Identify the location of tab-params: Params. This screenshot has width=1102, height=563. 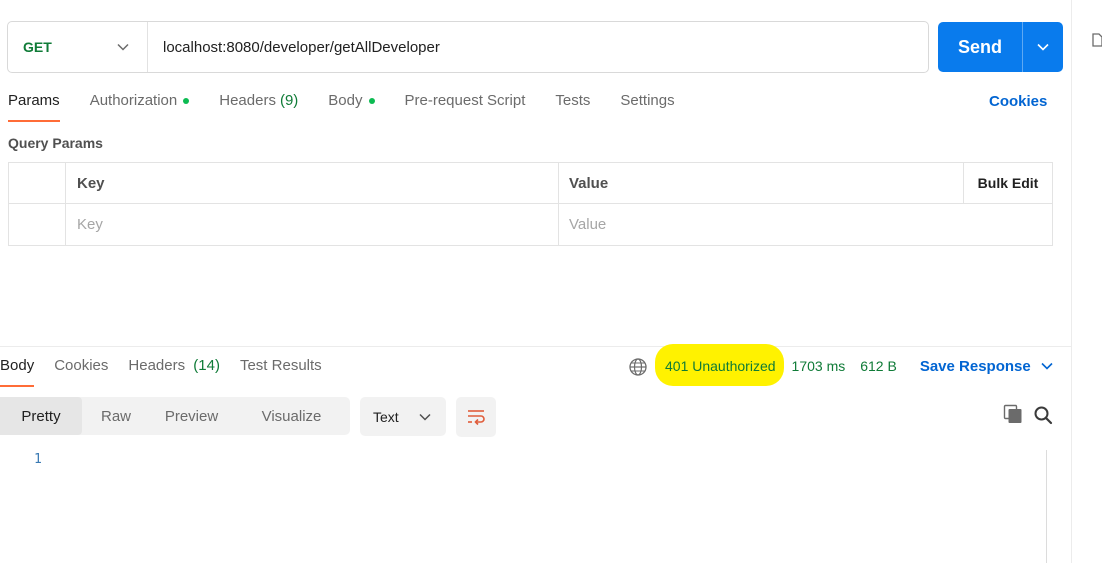
(34, 107).